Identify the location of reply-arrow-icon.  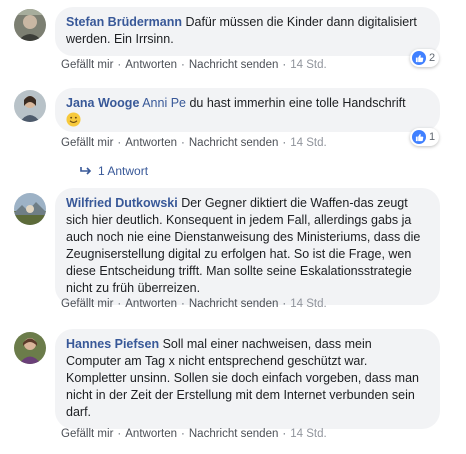
(86, 171).